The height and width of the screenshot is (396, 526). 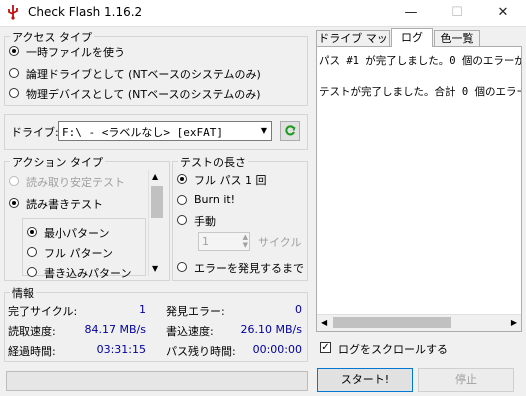 What do you see at coordinates (393, 349) in the screenshot?
I see `scroll-log-label: ログをスクロールする` at bounding box center [393, 349].